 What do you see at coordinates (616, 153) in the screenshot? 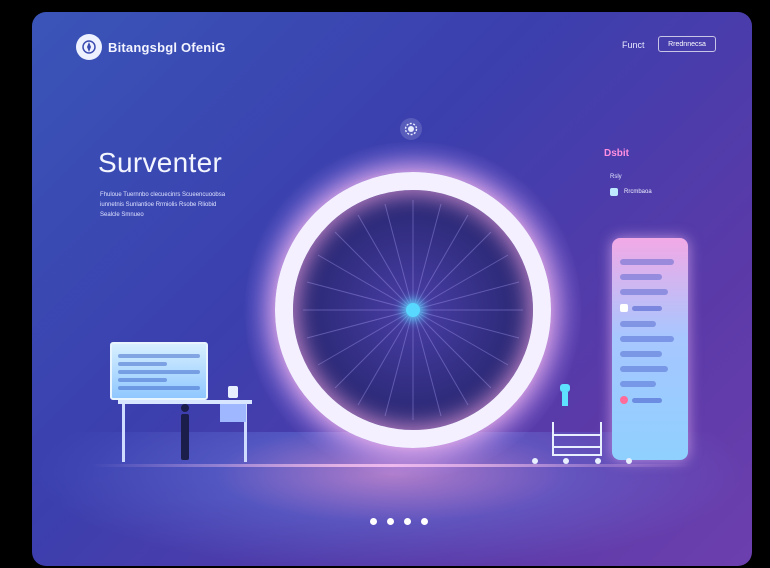
I see `right-panel-title: Dsbit` at bounding box center [616, 153].